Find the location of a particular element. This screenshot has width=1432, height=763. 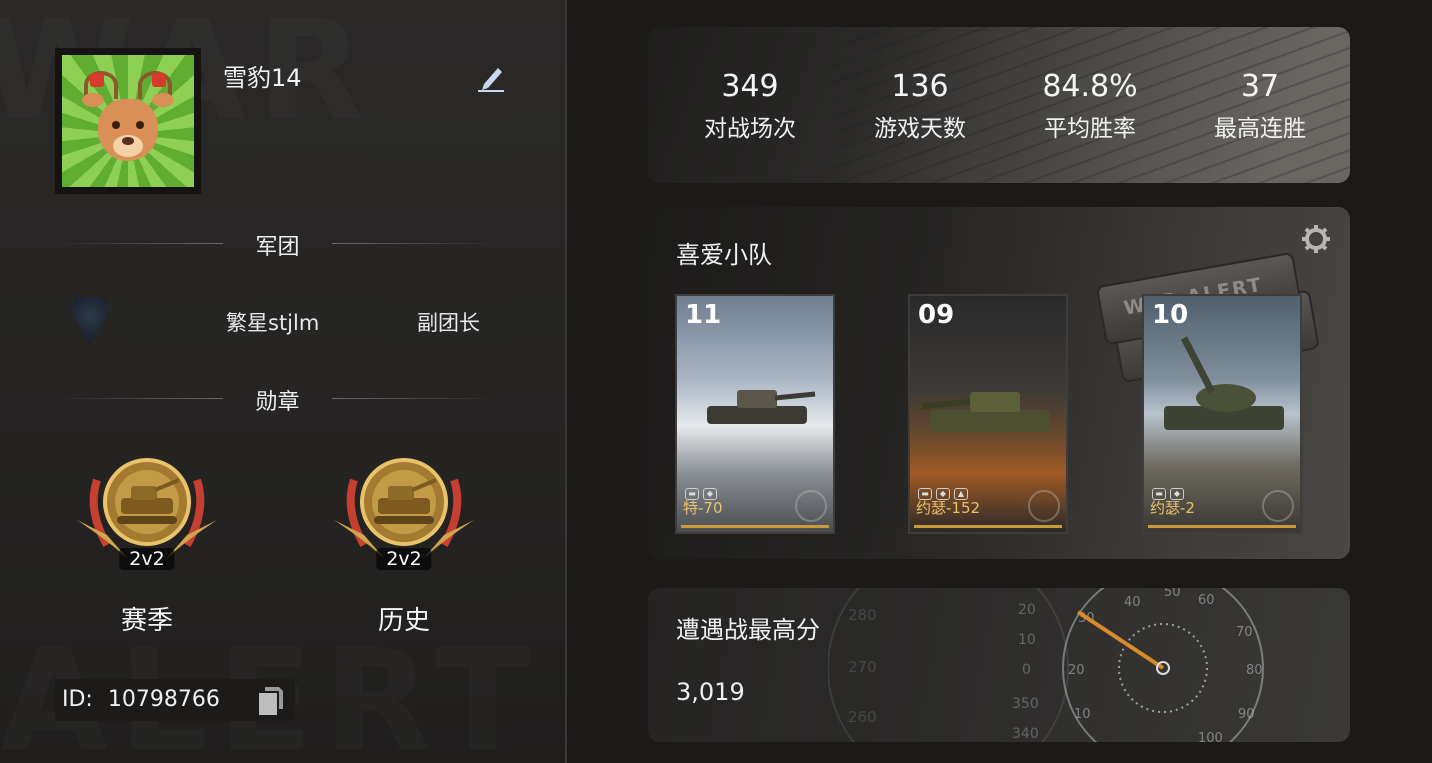

edit-name-button is located at coordinates (491, 77).